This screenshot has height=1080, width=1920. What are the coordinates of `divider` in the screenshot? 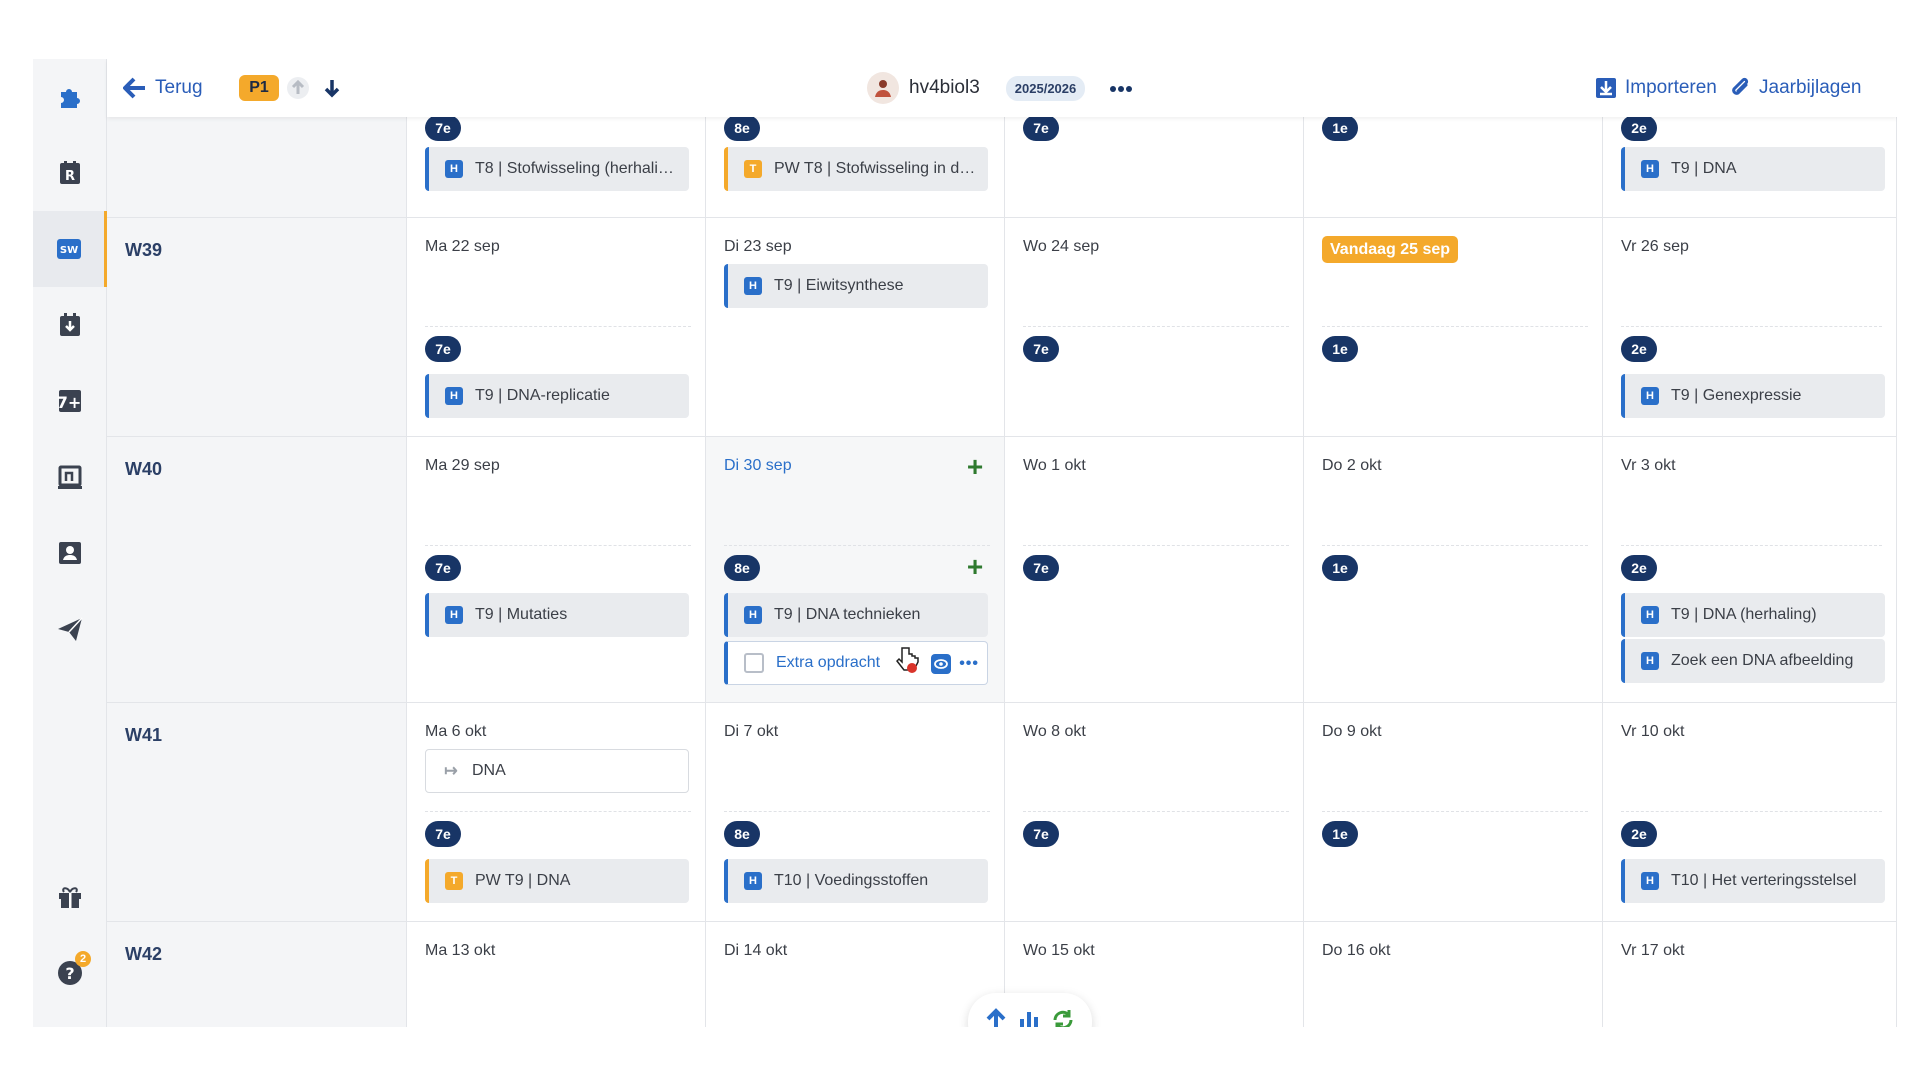 It's located at (1751, 326).